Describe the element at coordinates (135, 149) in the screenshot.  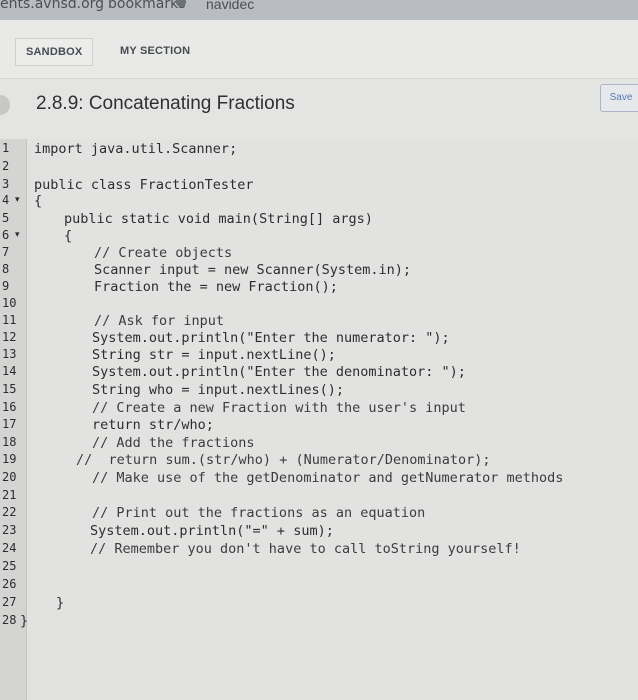
I see `code-line: import java.util.Scanner;` at that location.